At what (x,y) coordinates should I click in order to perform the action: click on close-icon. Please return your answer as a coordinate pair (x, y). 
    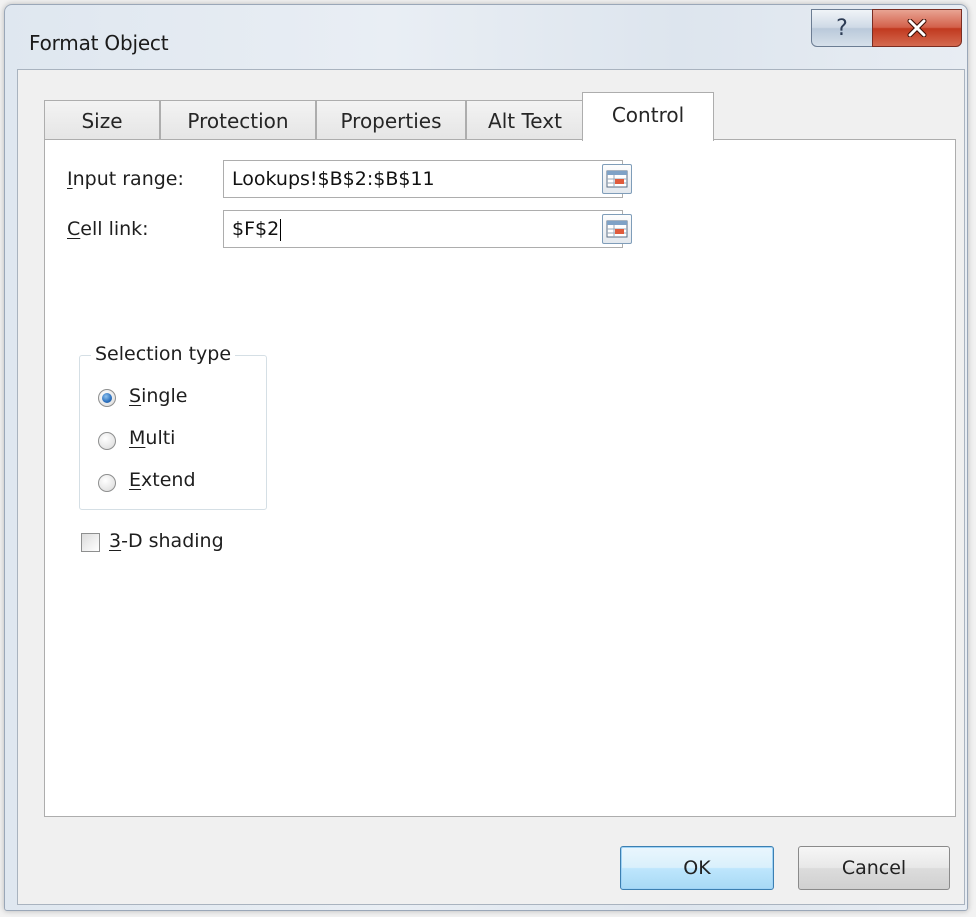
    Looking at the image, I should click on (917, 28).